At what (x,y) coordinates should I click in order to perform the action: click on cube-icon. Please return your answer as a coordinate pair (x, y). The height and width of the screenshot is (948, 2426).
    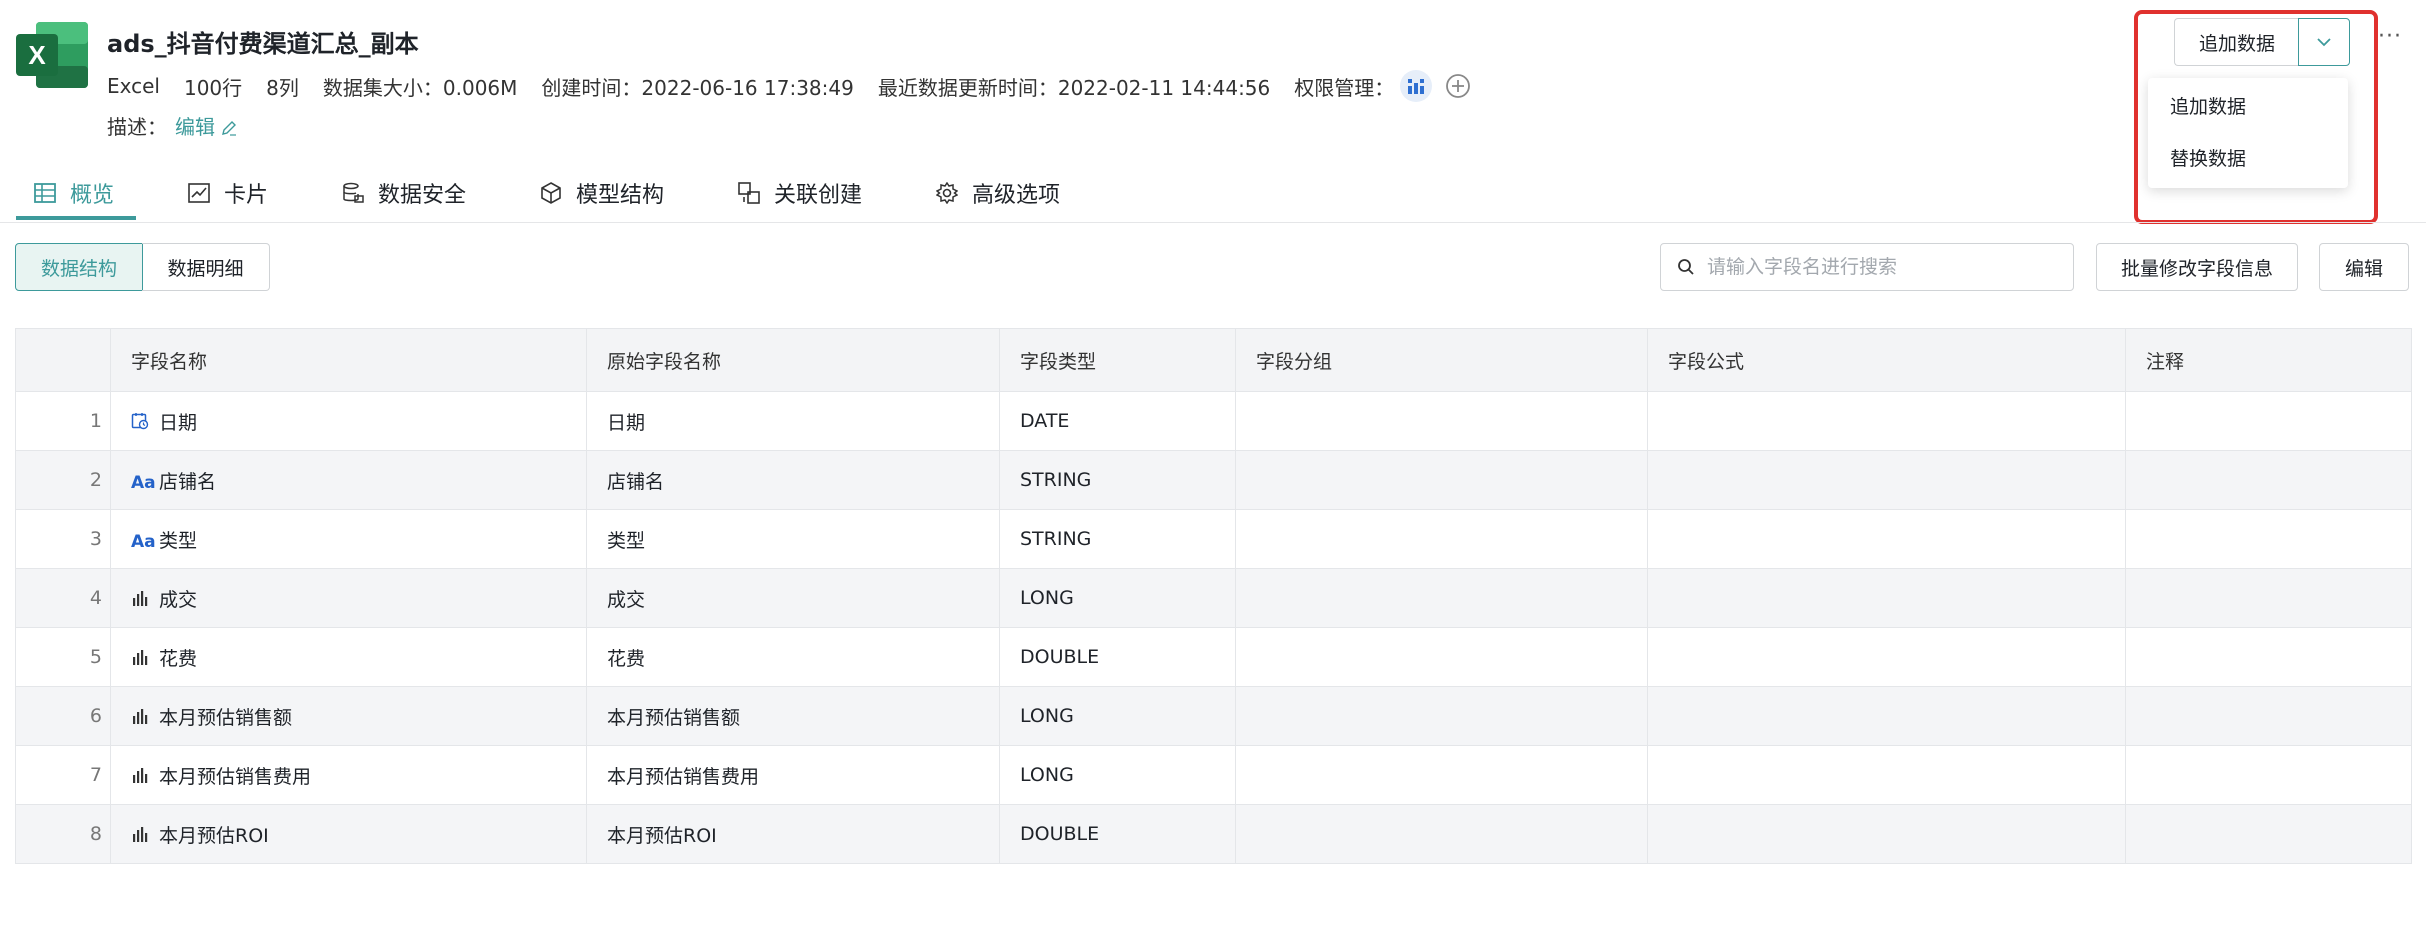
    Looking at the image, I should click on (551, 193).